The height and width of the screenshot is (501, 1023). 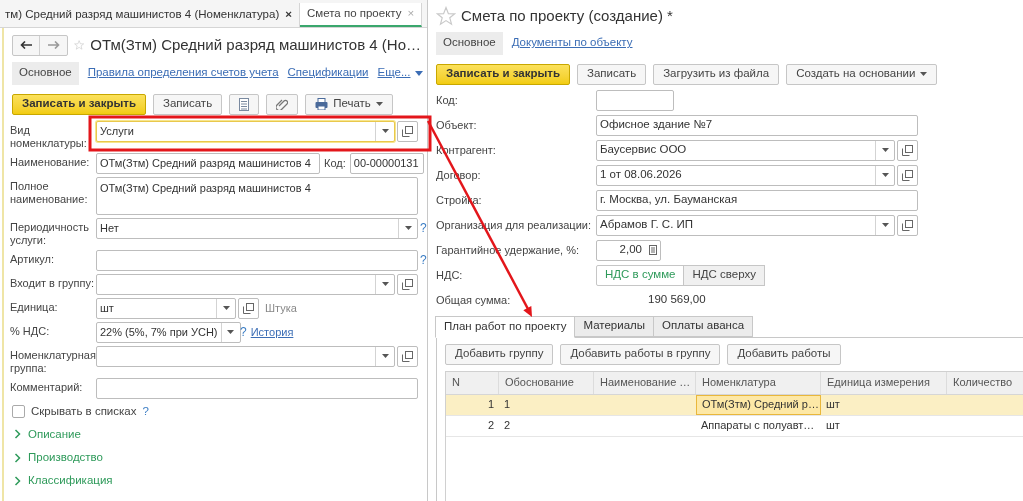 What do you see at coordinates (784, 354) in the screenshot?
I see `button: Добавить работы` at bounding box center [784, 354].